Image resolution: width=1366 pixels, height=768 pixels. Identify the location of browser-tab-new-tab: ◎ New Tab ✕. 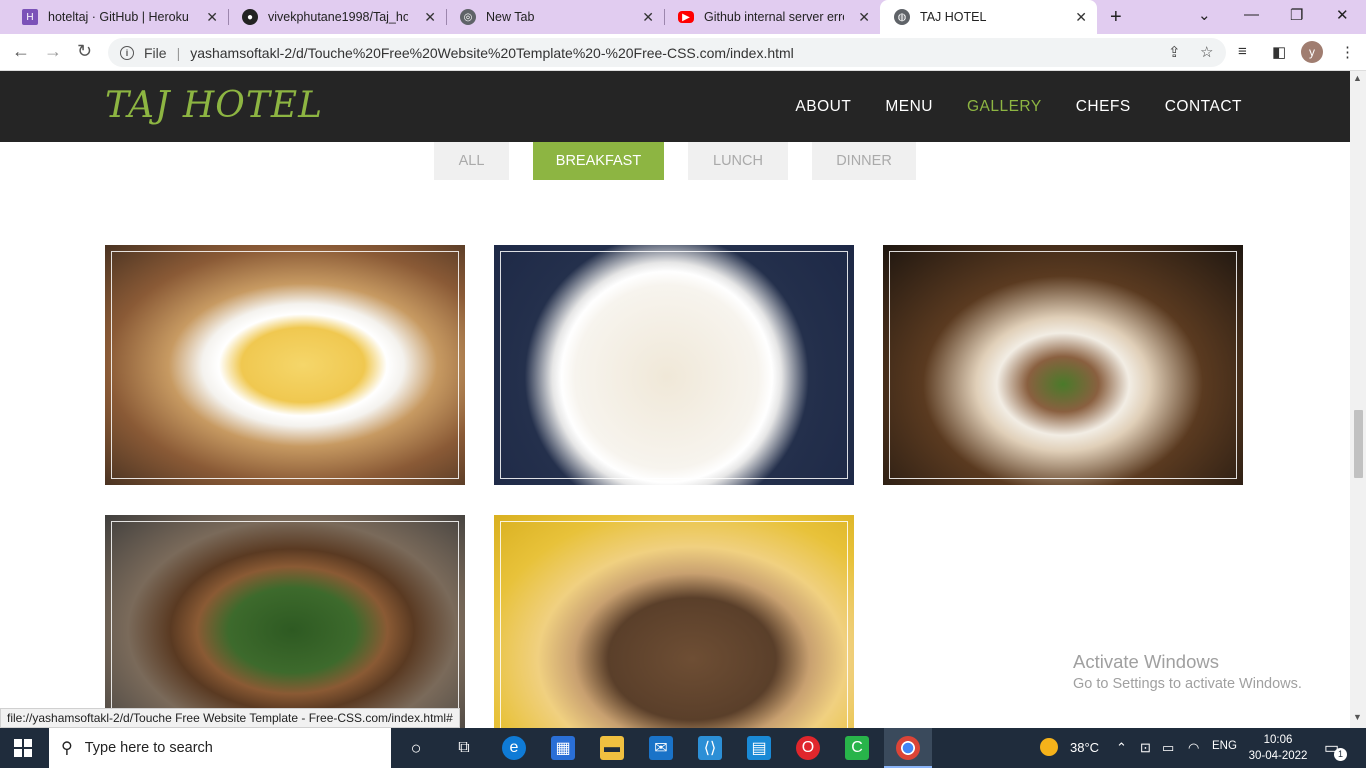
(555, 17).